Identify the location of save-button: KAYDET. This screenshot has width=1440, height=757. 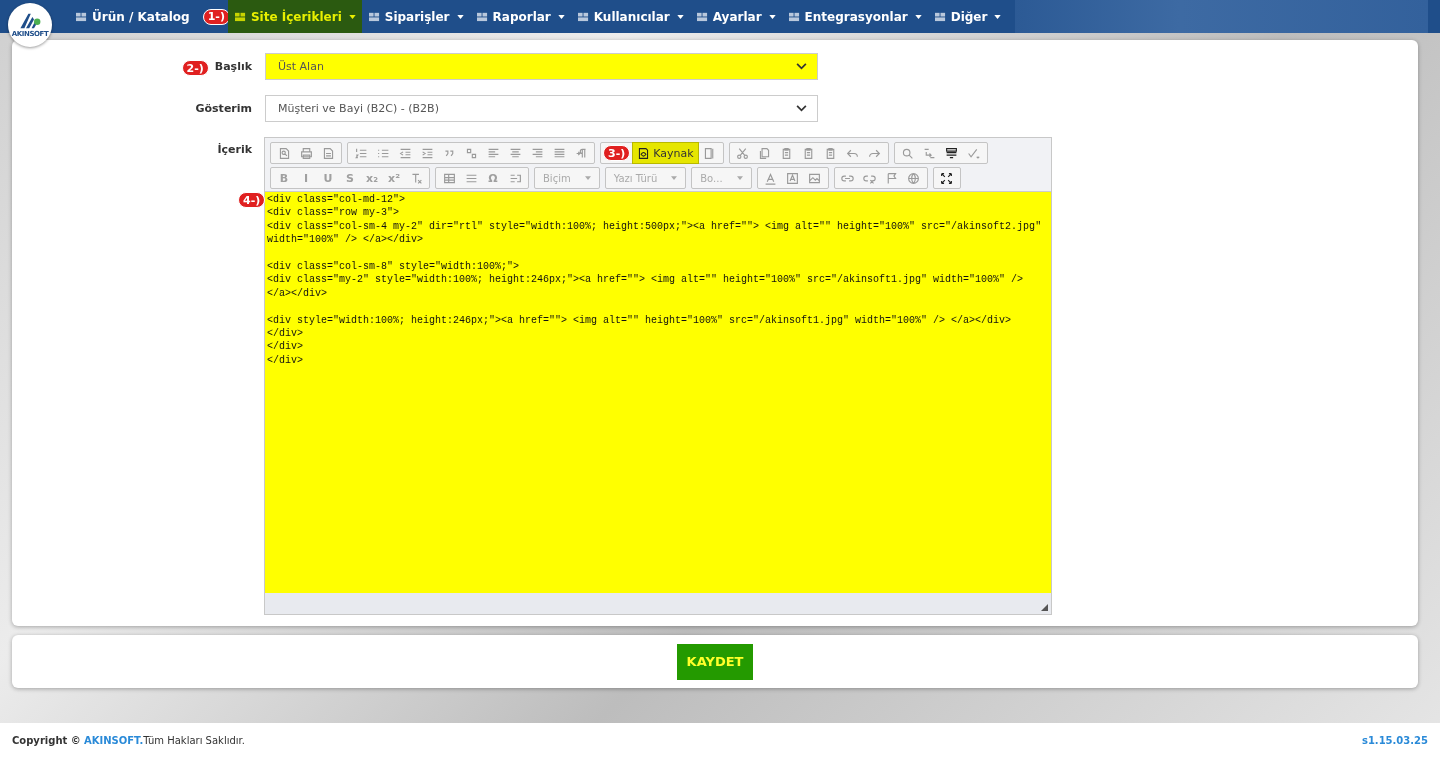
(715, 661).